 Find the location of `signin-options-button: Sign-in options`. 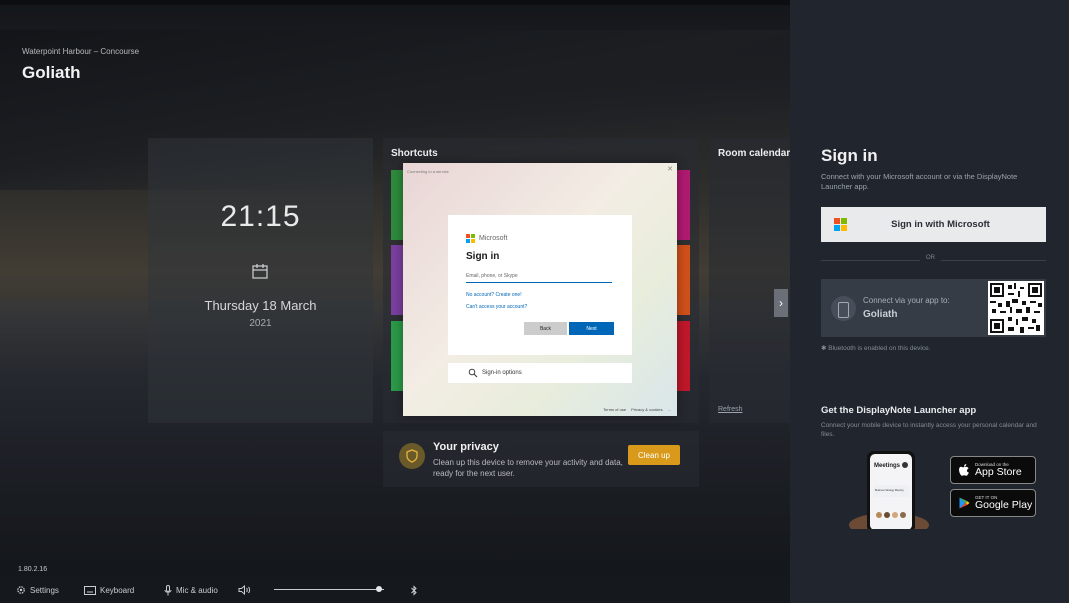

signin-options-button: Sign-in options is located at coordinates (540, 373).